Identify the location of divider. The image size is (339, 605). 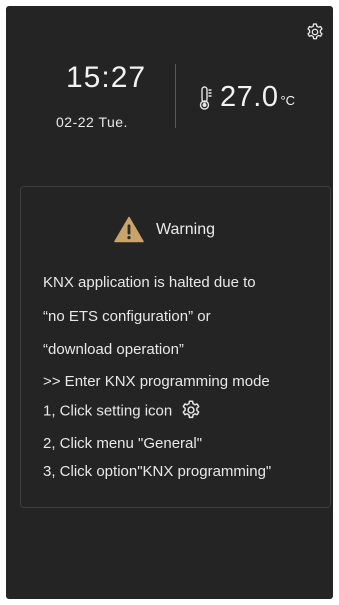
(175, 96).